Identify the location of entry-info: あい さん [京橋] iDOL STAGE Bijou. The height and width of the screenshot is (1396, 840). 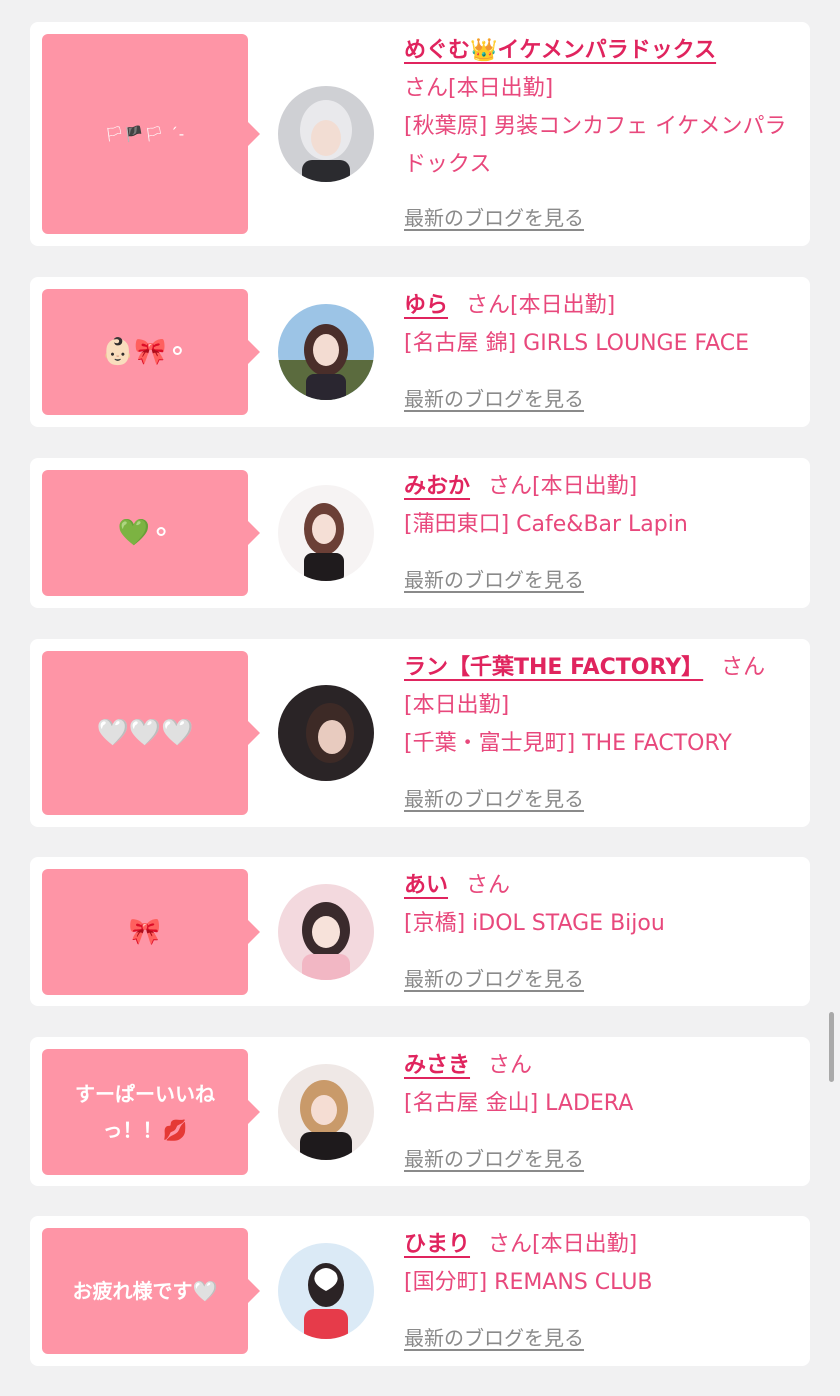
(604, 905).